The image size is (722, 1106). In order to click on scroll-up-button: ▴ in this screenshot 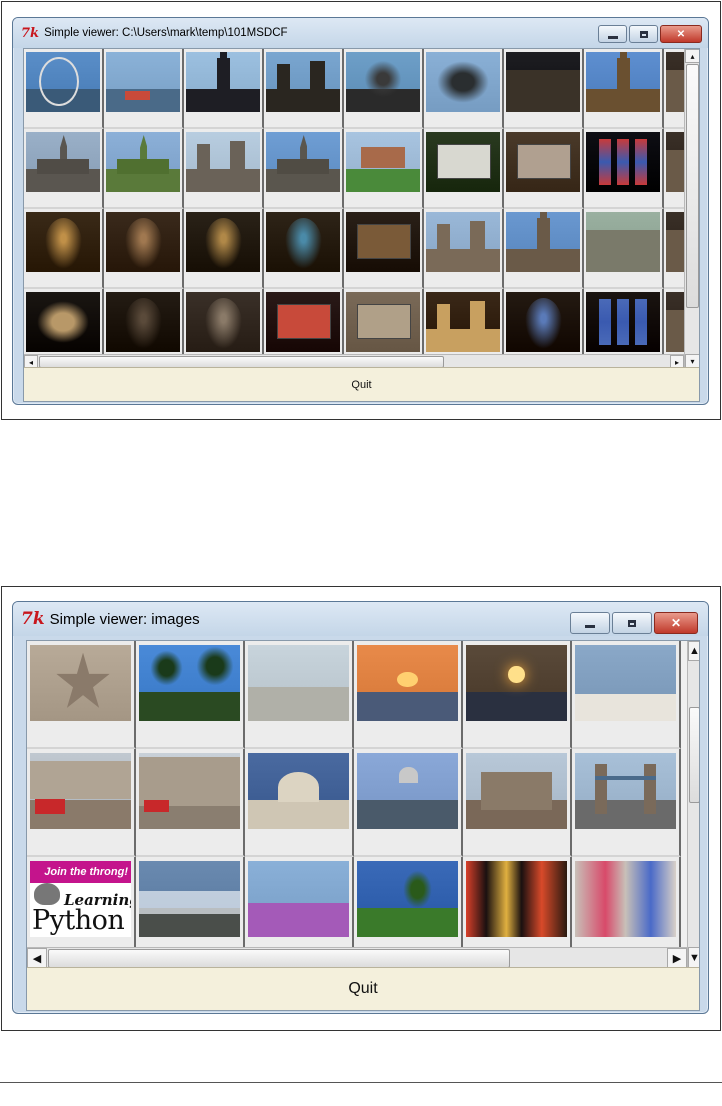, I will do `click(692, 56)`.